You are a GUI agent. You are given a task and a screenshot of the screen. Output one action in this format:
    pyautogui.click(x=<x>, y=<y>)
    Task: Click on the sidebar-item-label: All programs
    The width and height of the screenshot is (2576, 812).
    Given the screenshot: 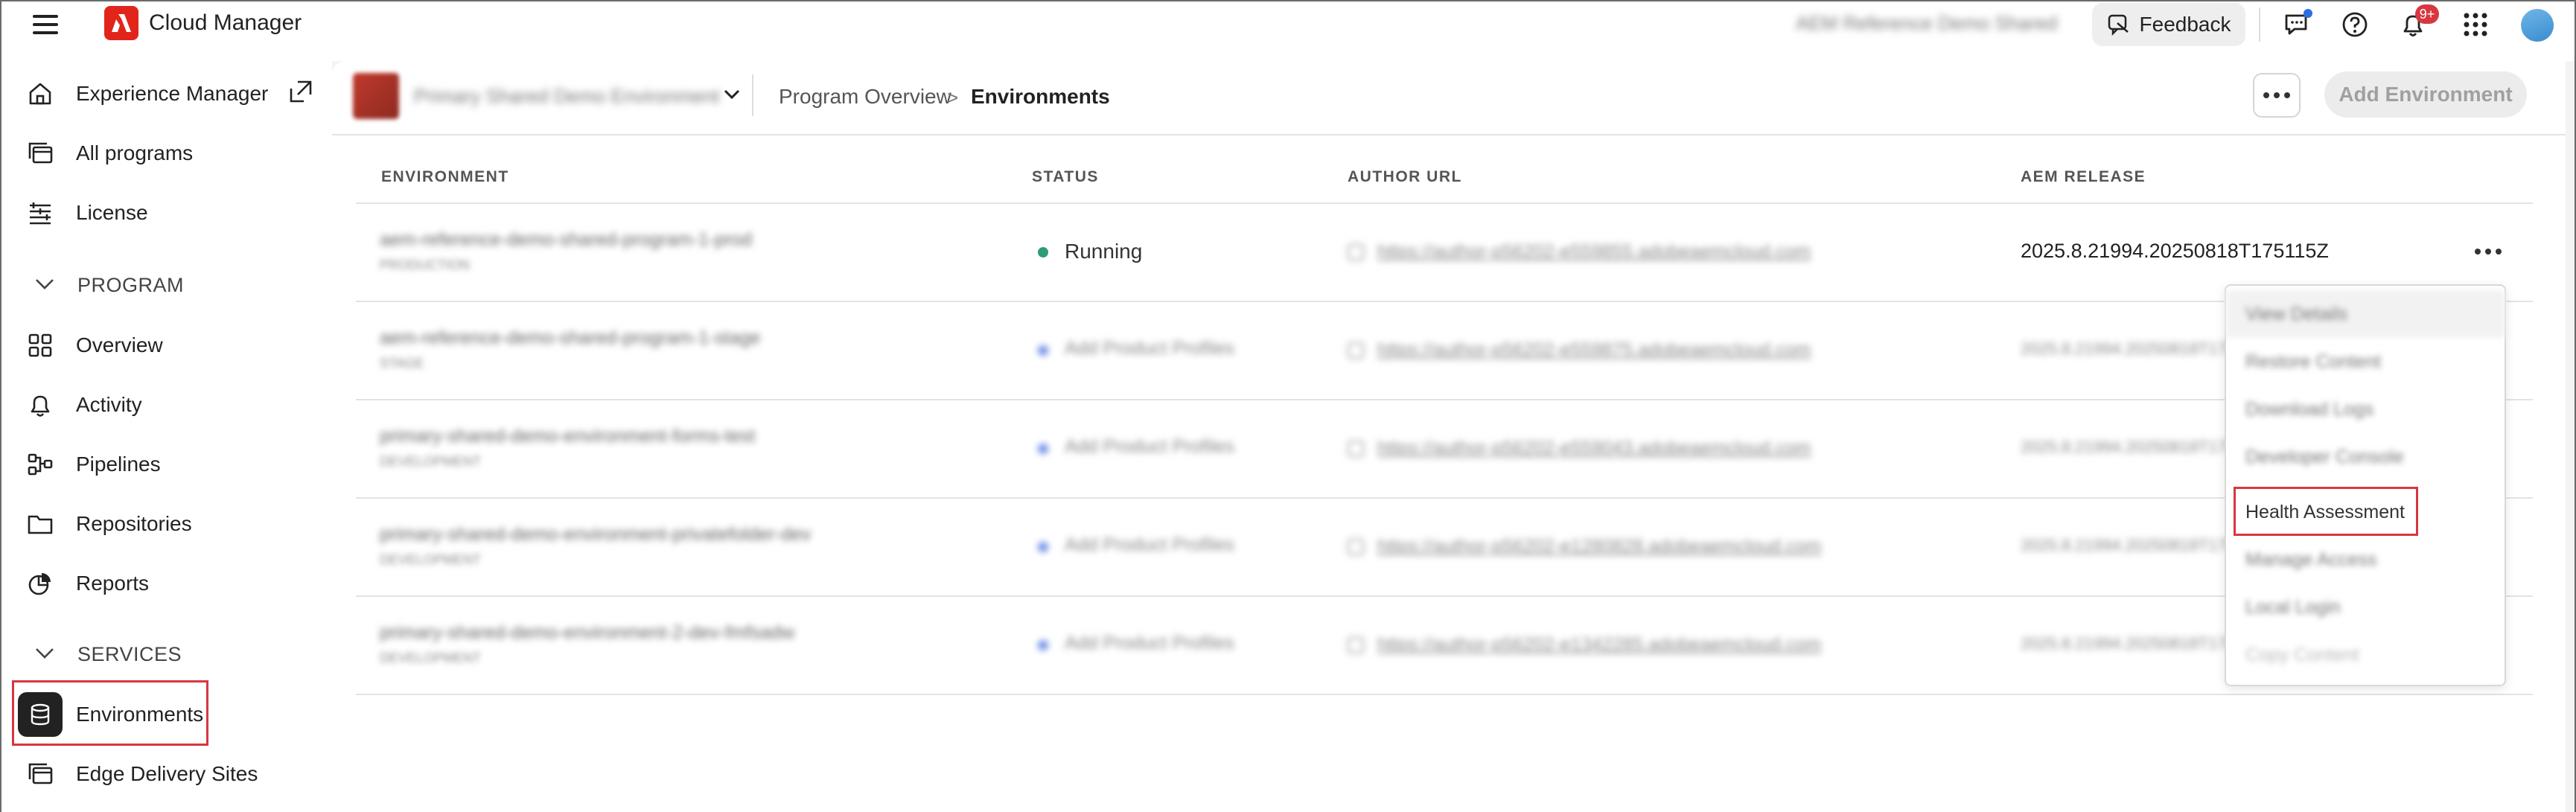 What is the action you would take?
    pyautogui.click(x=135, y=152)
    